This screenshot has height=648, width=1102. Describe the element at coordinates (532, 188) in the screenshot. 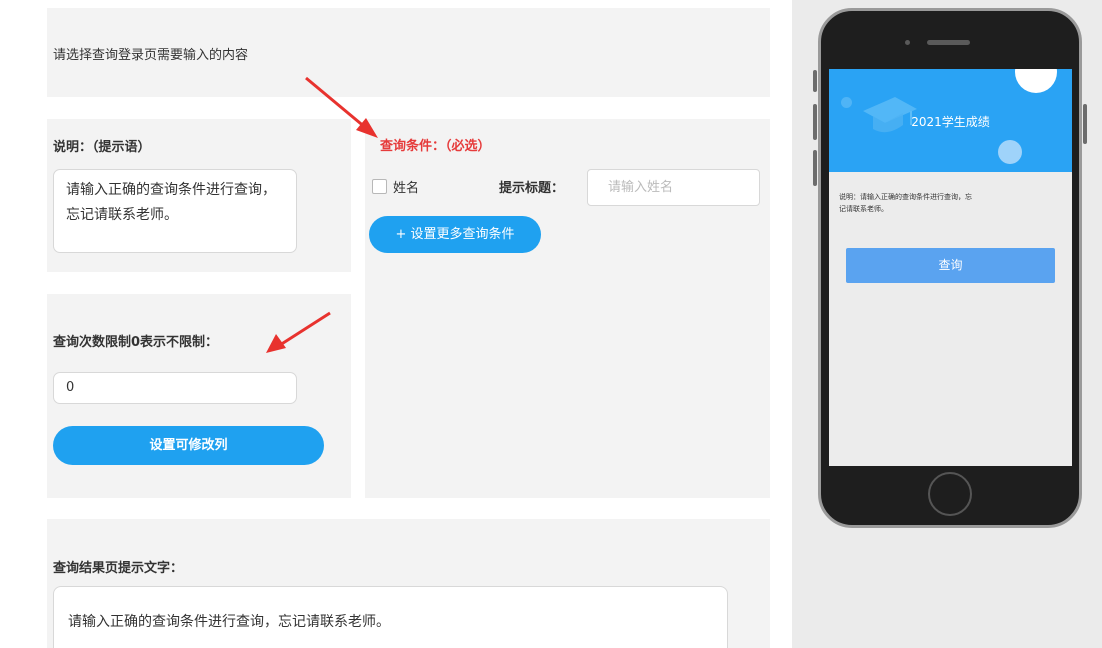

I see `hint-title-label: 提示标题：` at that location.